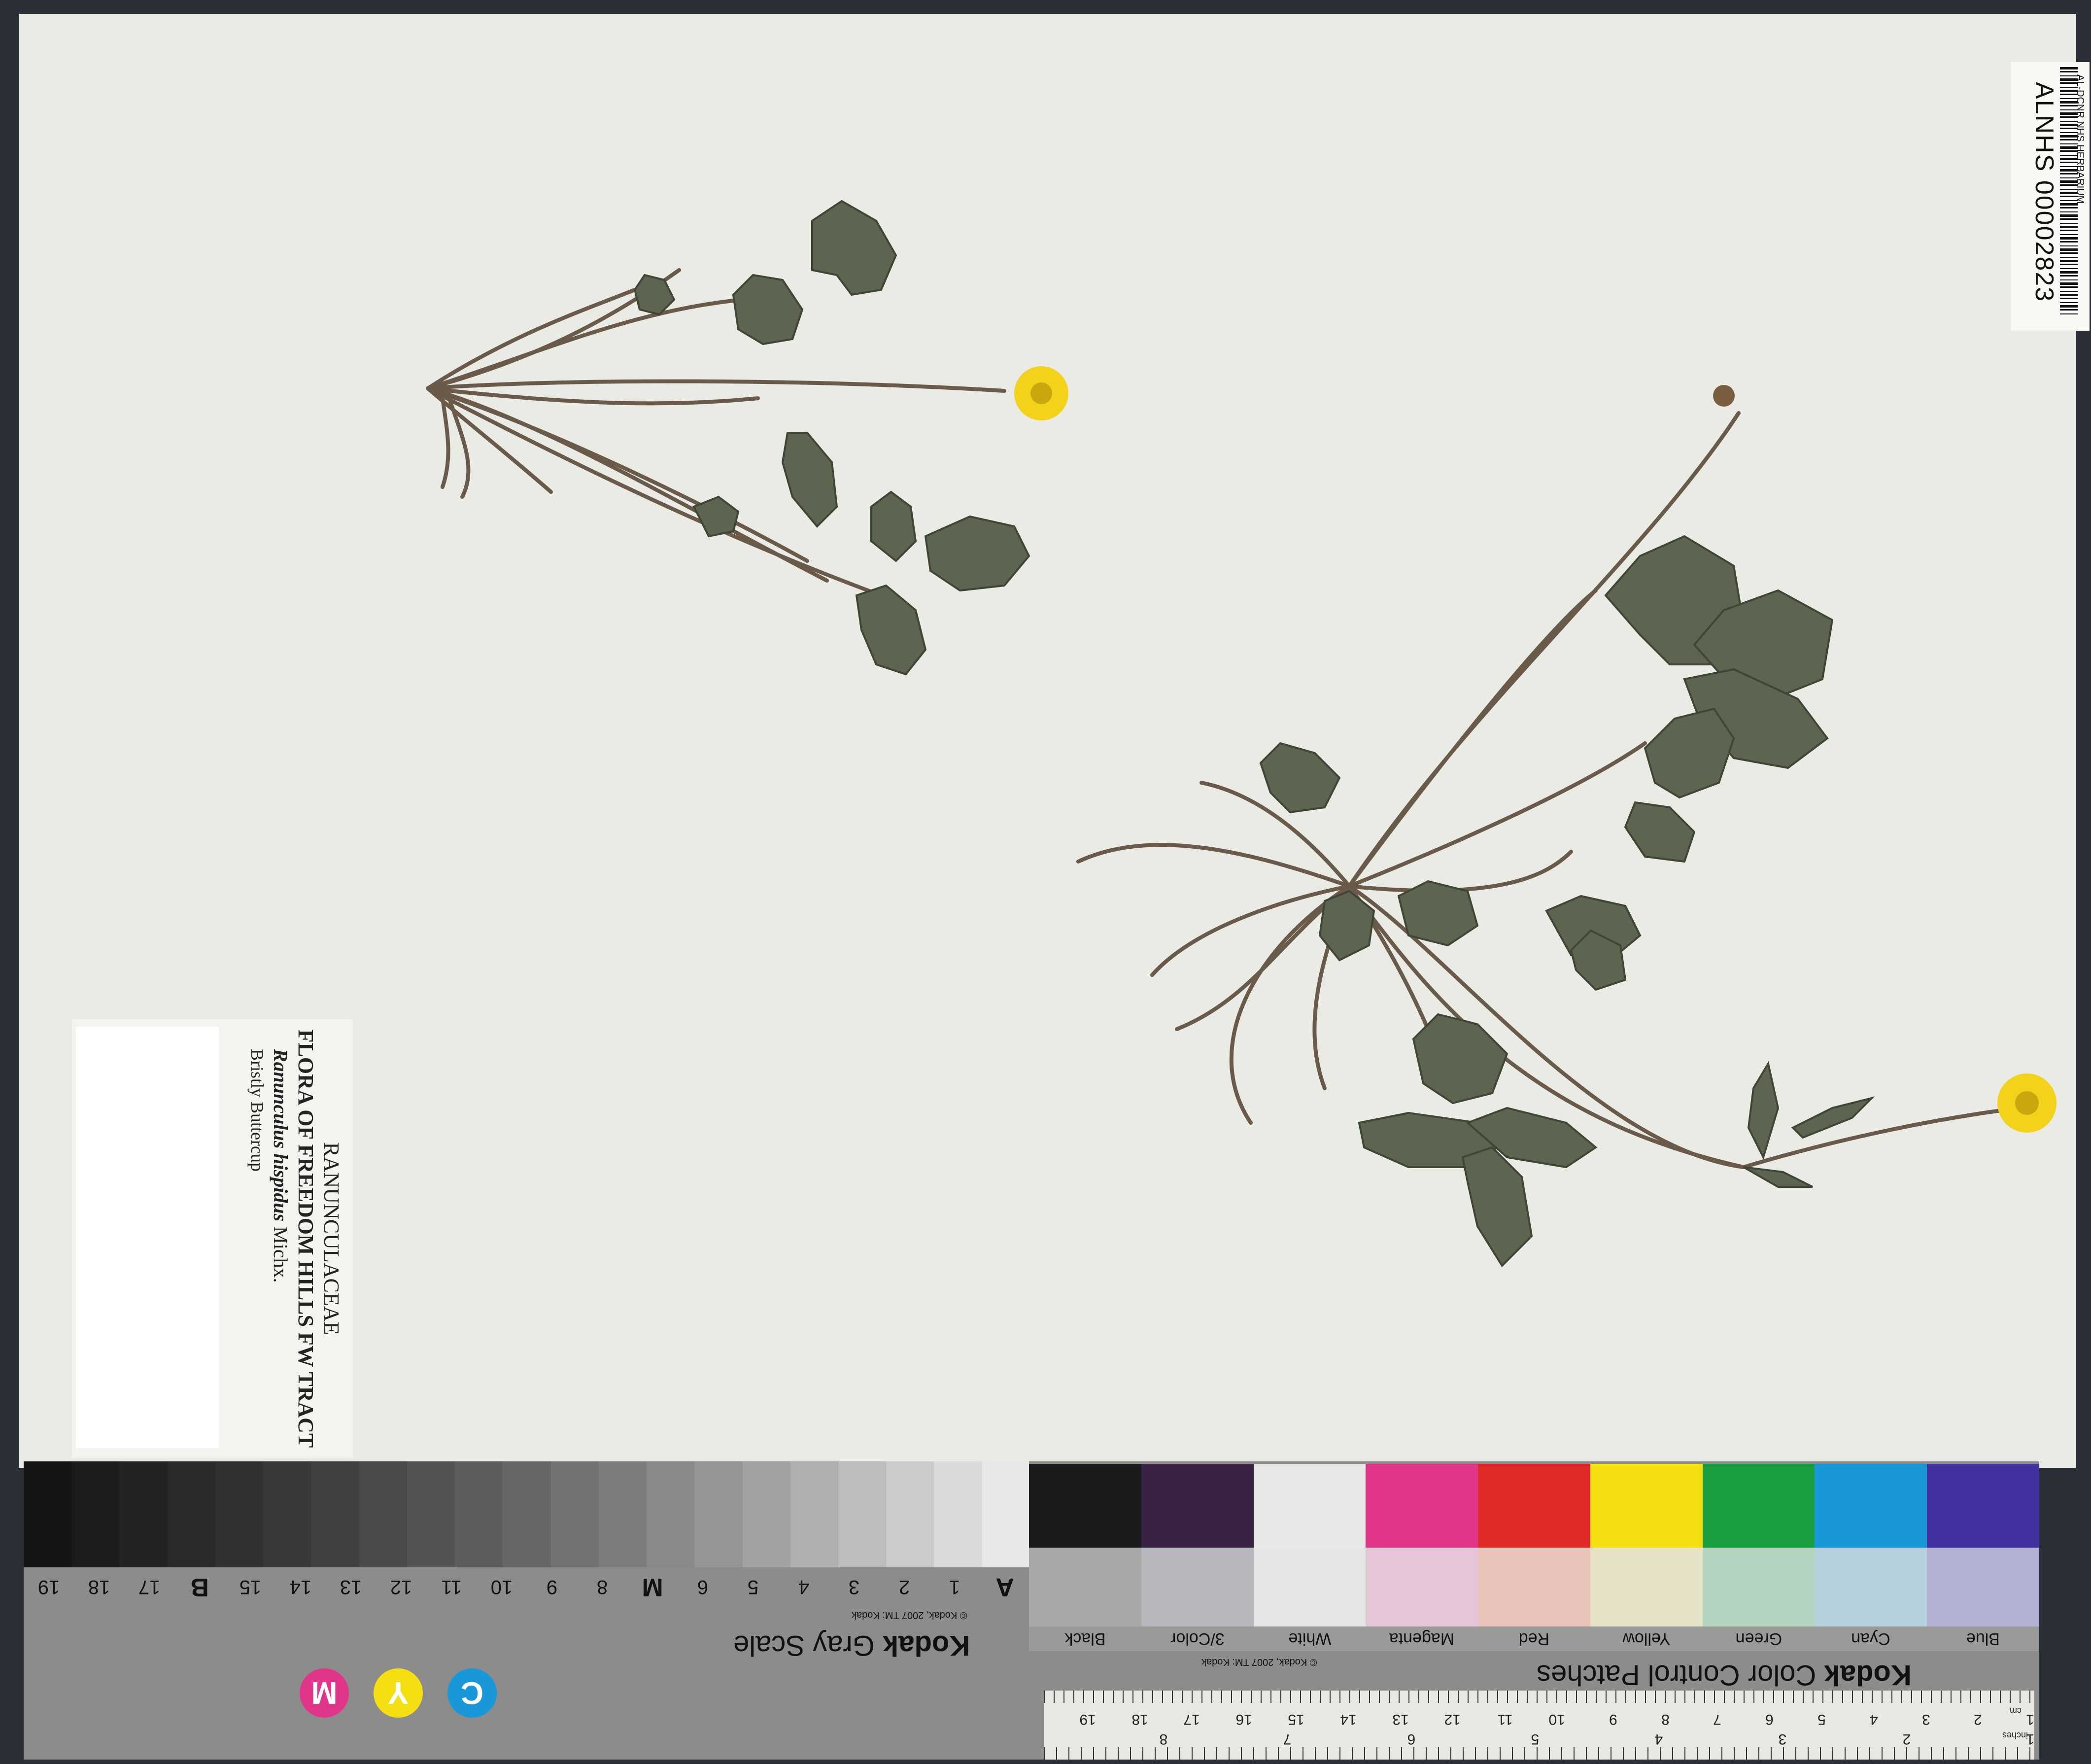 Image resolution: width=2091 pixels, height=1764 pixels. What do you see at coordinates (716, 432) in the screenshot?
I see `upper-plant` at bounding box center [716, 432].